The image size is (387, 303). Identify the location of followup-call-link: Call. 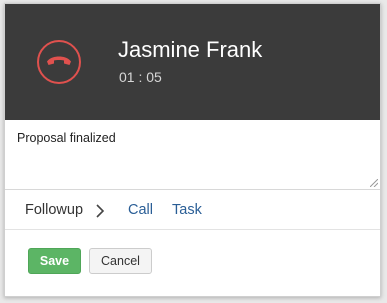
(140, 210).